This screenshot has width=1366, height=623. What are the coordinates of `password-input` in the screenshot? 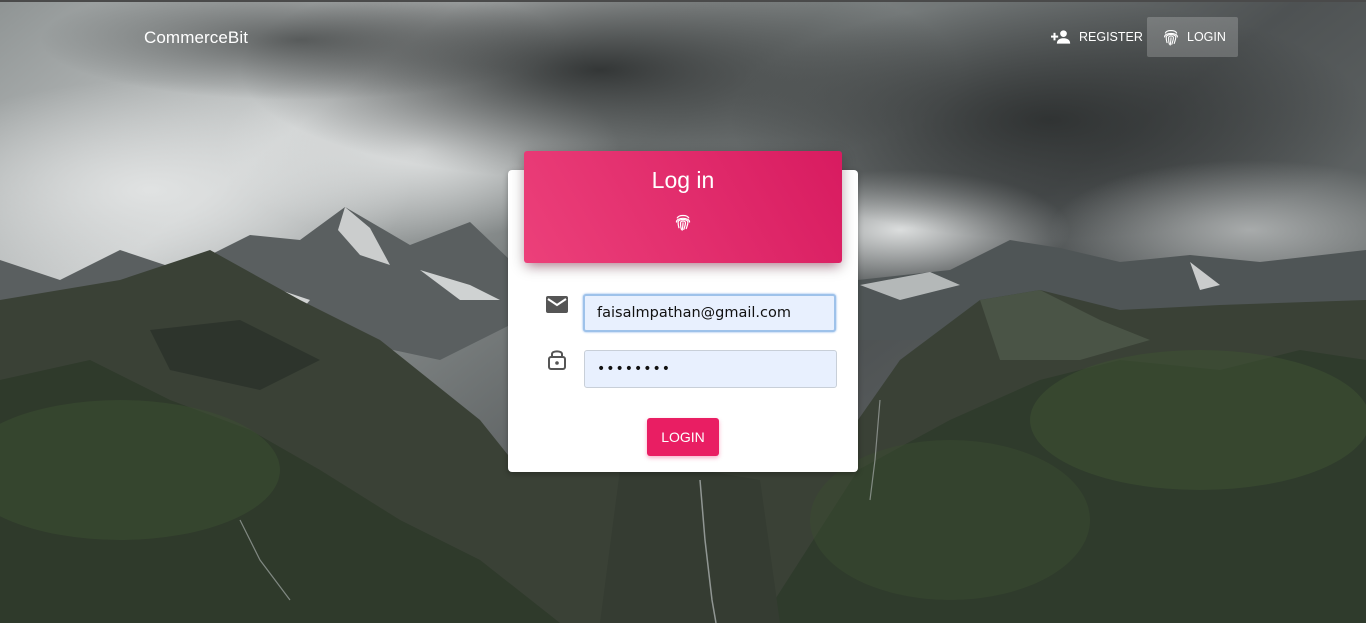 It's located at (710, 369).